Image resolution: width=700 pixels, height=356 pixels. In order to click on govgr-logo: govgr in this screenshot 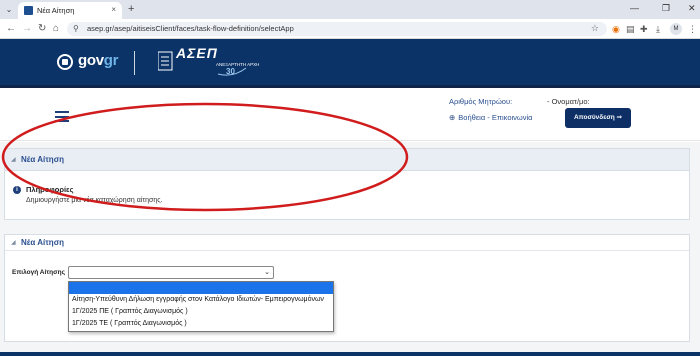, I will do `click(98, 60)`.